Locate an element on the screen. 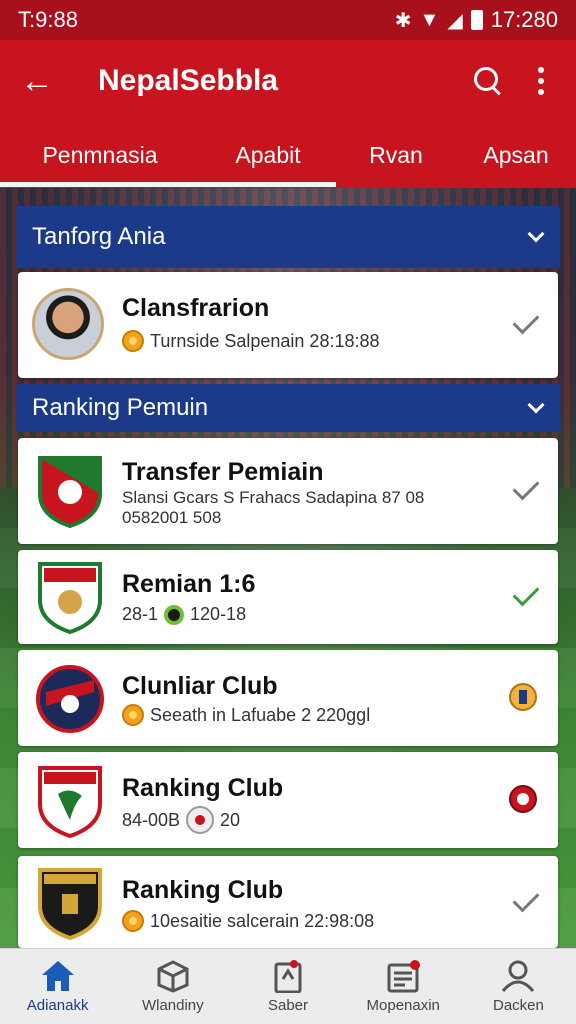 The image size is (576, 1024). item-subtitle-text: 10esaitie salcerain 22:98:08 is located at coordinates (262, 920).